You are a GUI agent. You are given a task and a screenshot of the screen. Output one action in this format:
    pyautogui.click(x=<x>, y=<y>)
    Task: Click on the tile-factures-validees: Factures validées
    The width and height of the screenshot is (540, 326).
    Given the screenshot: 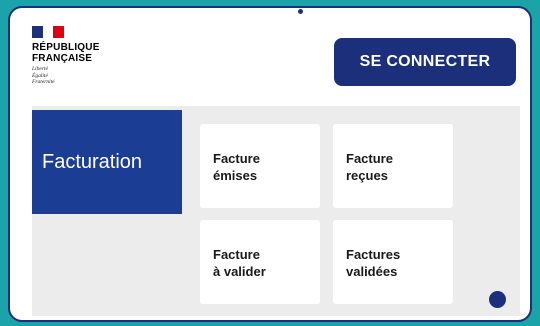 What is the action you would take?
    pyautogui.click(x=393, y=262)
    